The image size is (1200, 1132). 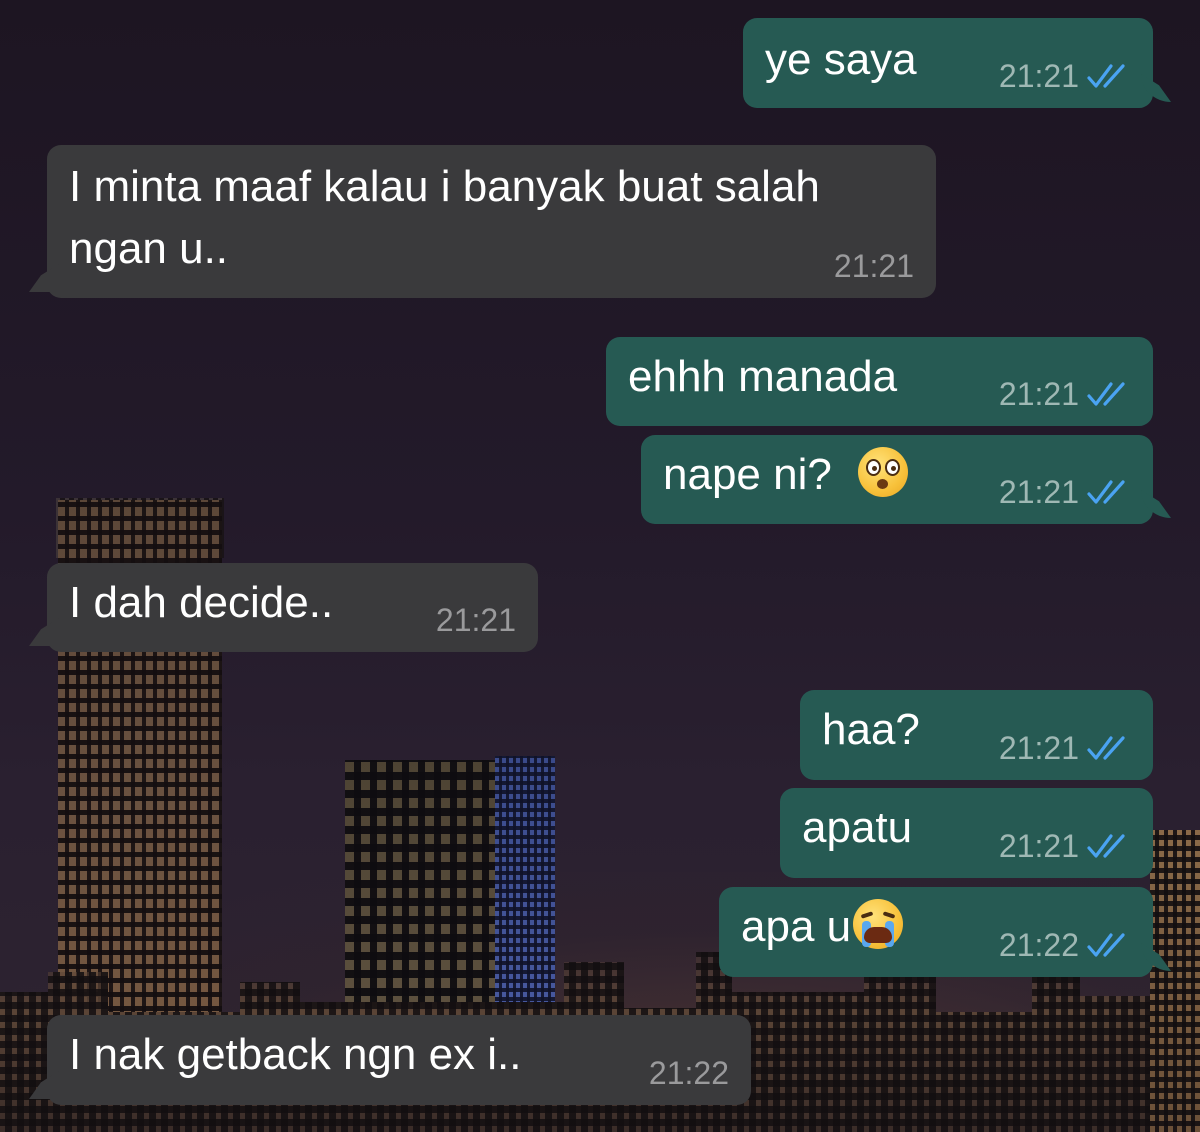 I want to click on message-text: I dah decide.., so click(x=201, y=602).